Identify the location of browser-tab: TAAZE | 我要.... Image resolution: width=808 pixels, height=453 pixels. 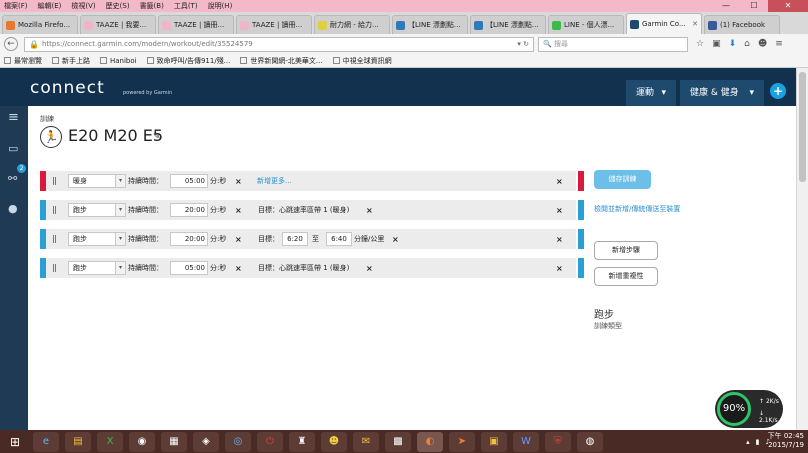
(118, 24).